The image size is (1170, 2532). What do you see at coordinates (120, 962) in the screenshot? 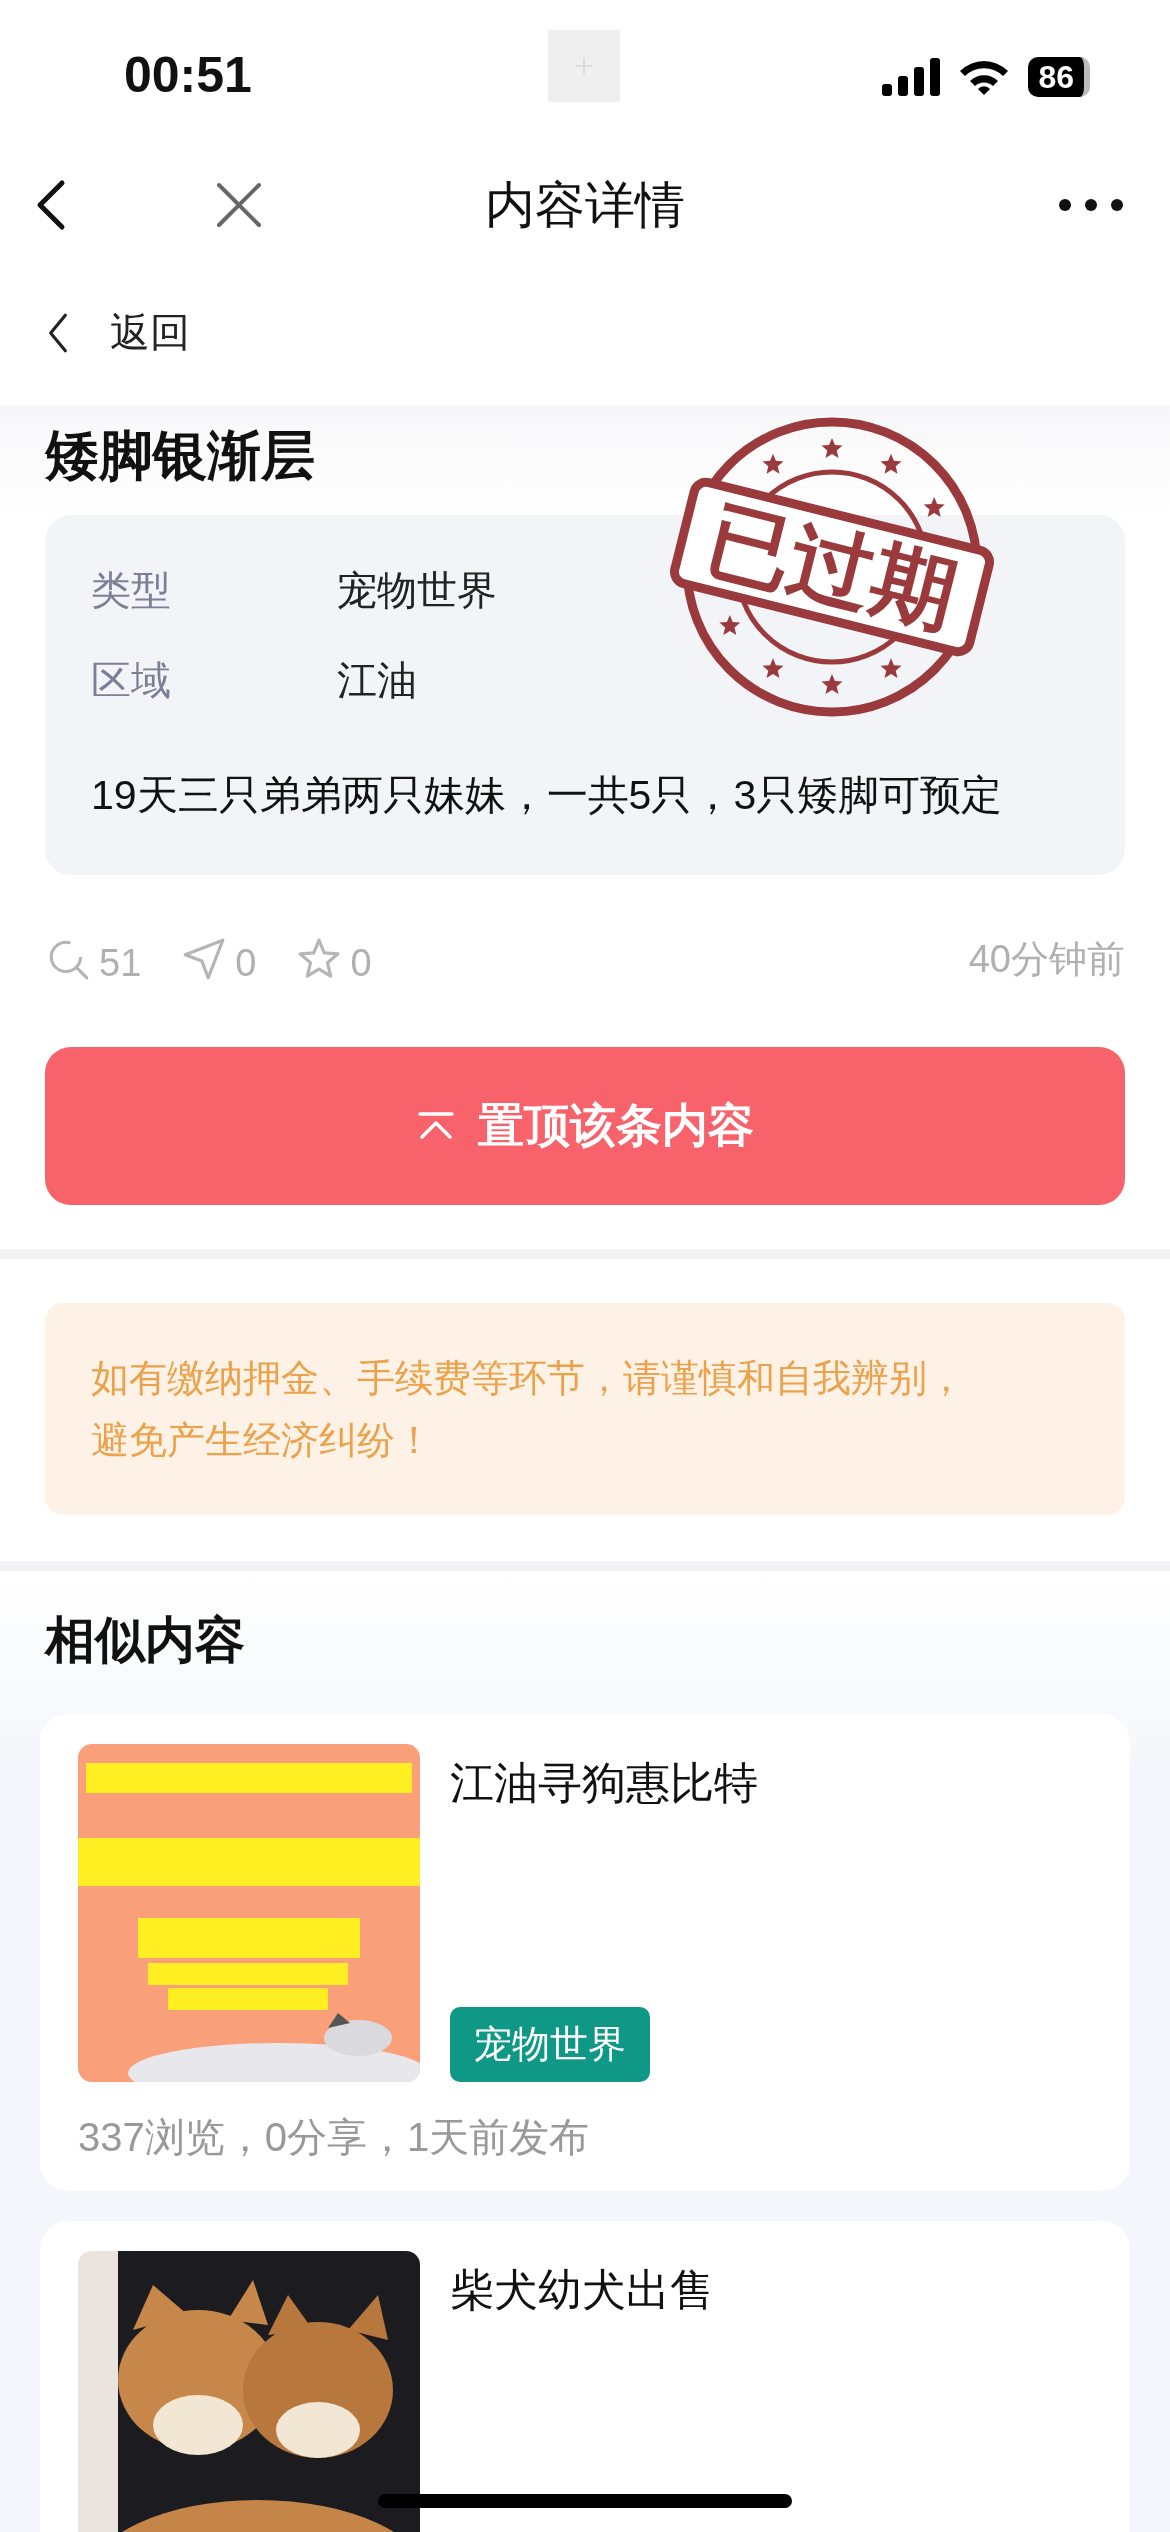
I see `stat-count: 51` at bounding box center [120, 962].